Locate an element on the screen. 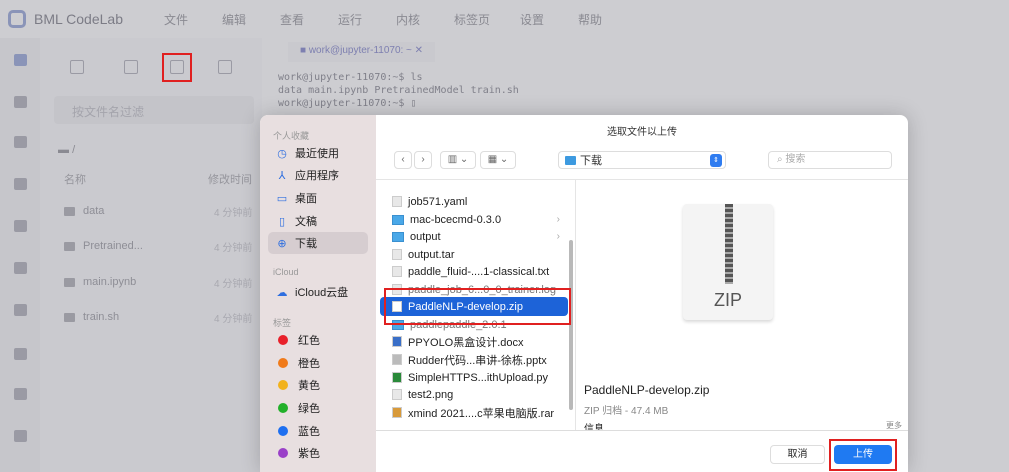 This screenshot has height=472, width=1009. zip-icon-label: ZIP is located at coordinates (727, 300).